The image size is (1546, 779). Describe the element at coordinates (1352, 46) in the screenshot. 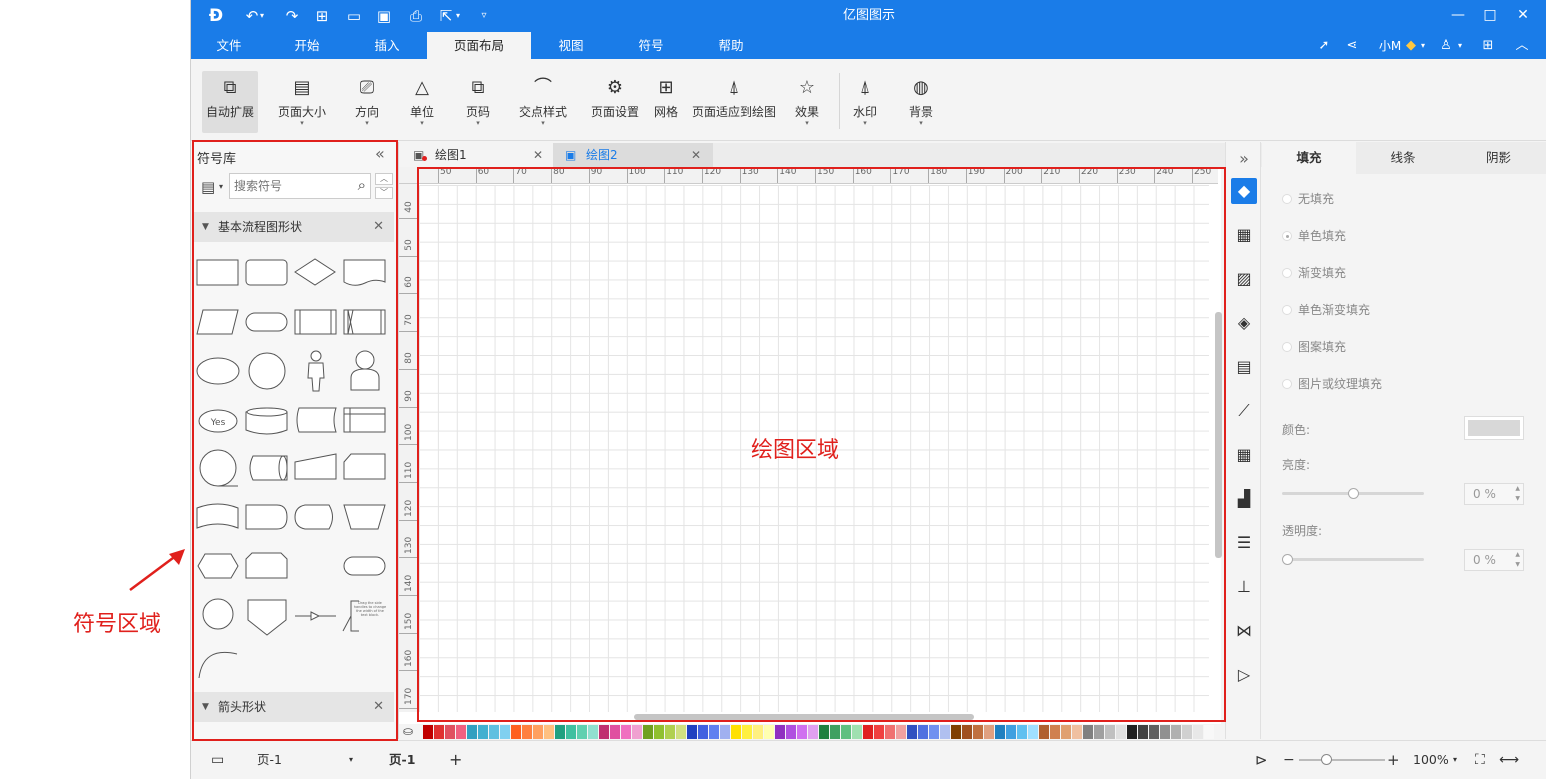

I see `share-icon: ⋖` at that location.